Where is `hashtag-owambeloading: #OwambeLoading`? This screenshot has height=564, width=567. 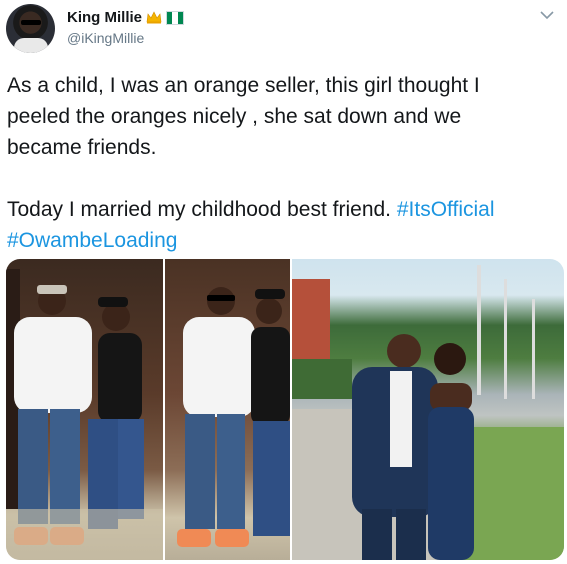 hashtag-owambeloading: #OwambeLoading is located at coordinates (92, 240).